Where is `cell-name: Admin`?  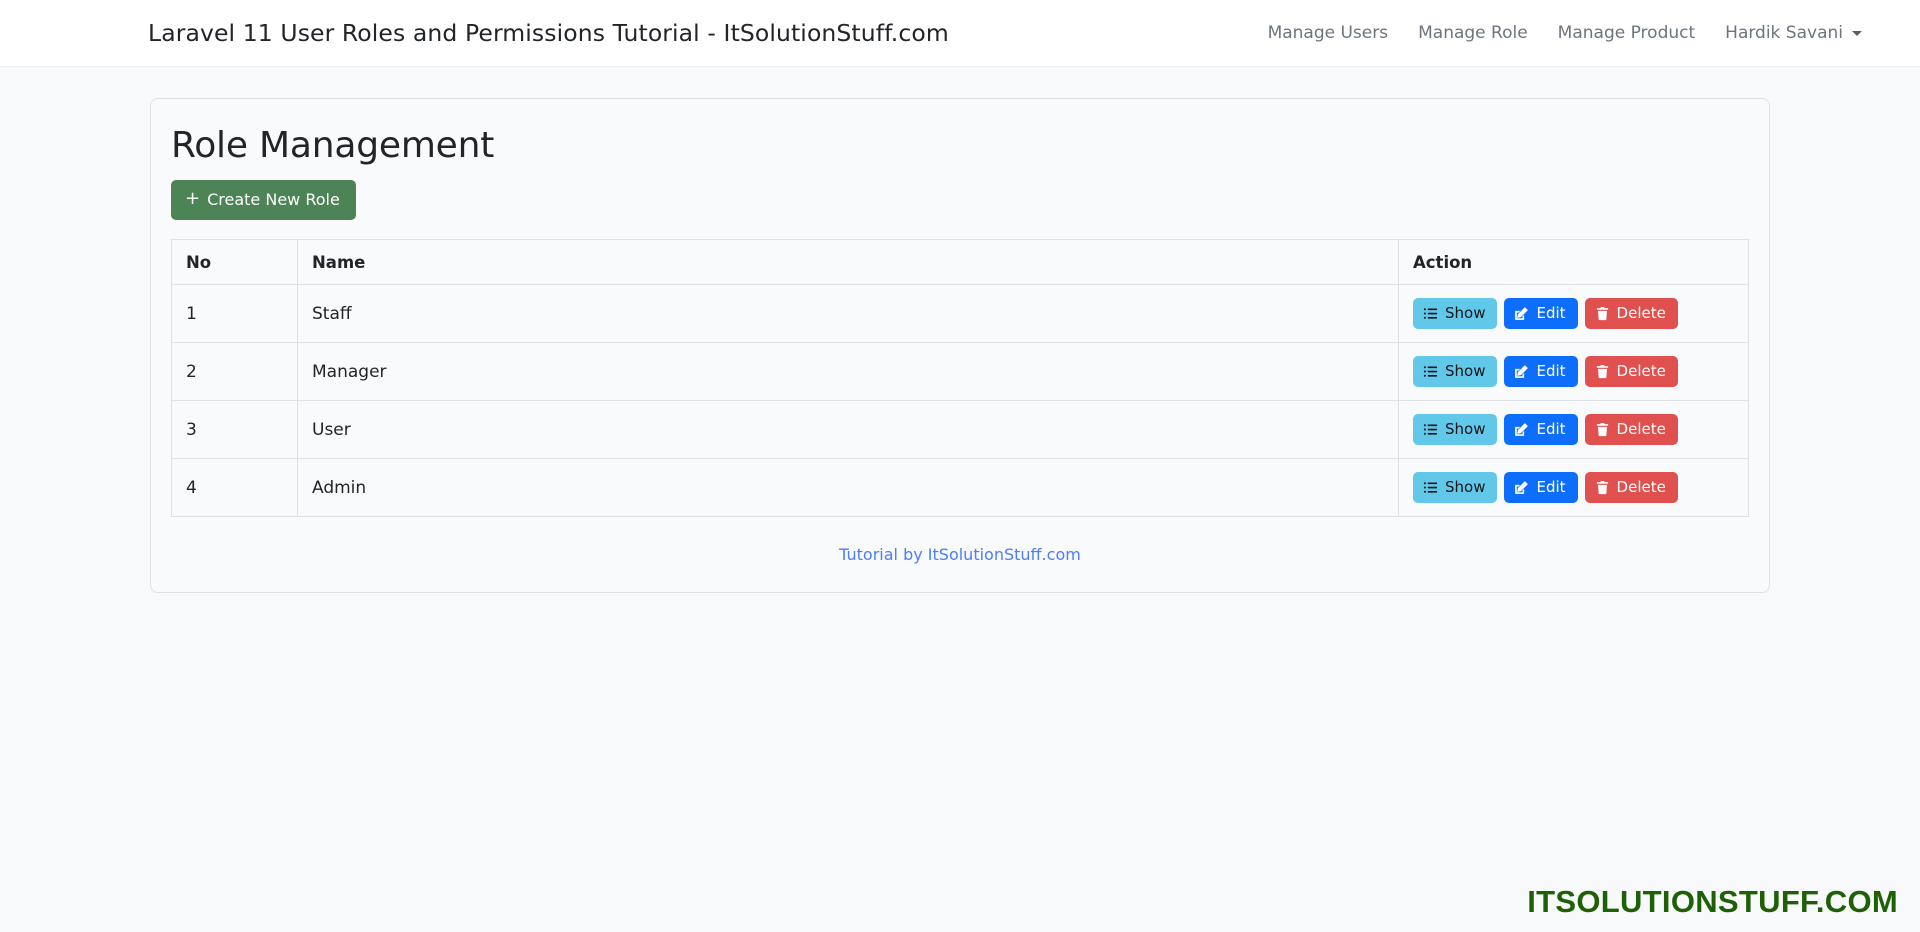
cell-name: Admin is located at coordinates (848, 487).